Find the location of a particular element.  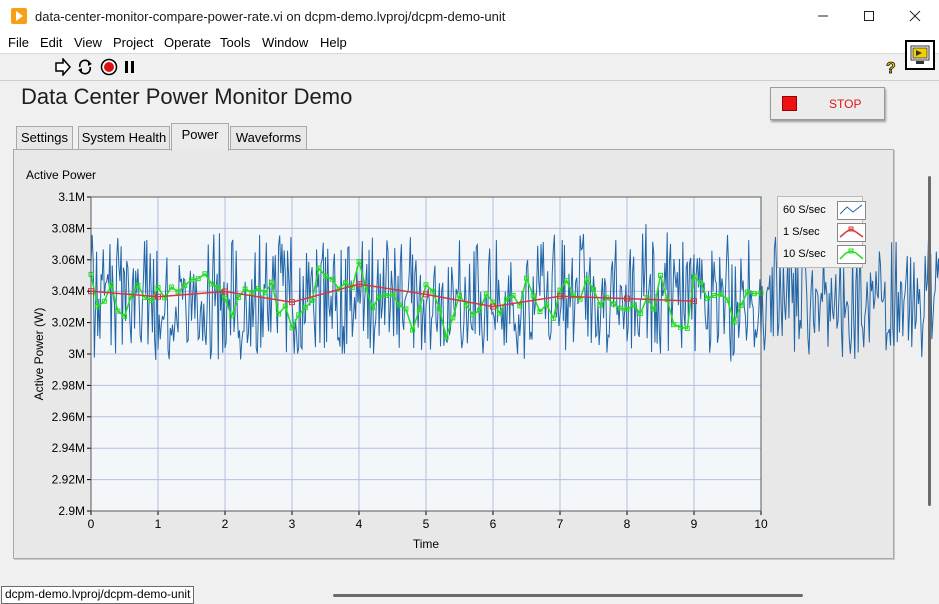

project-target-text: dcpm-demo.lvproj/dcpm-demo-unit is located at coordinates (98, 594).